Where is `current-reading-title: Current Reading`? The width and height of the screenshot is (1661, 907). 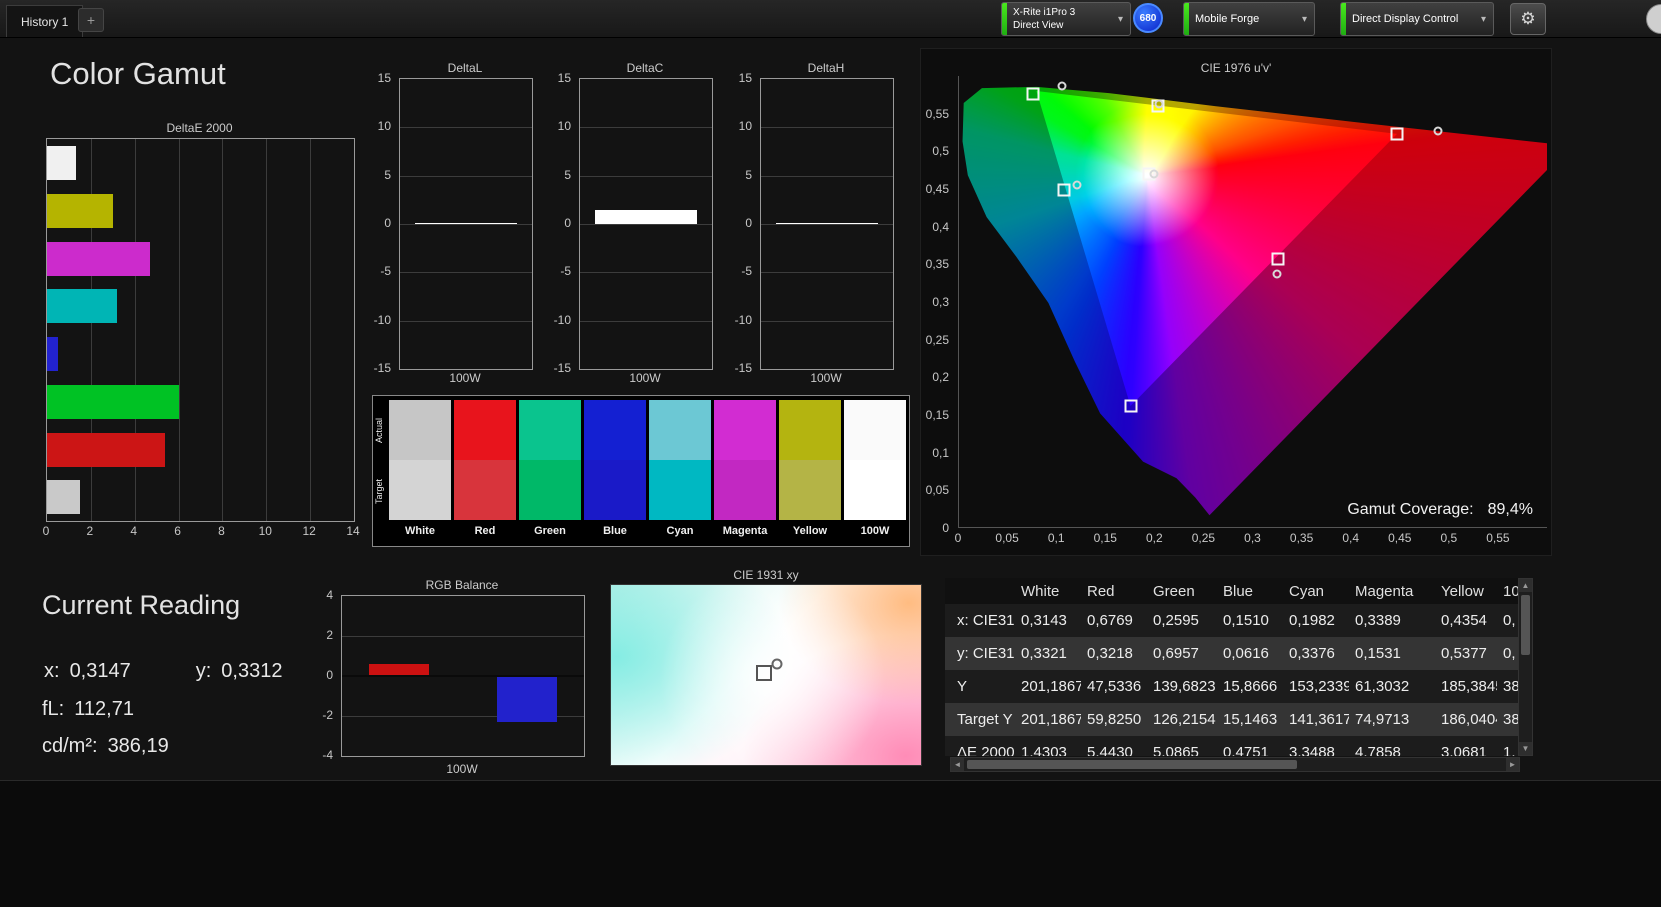 current-reading-title: Current Reading is located at coordinates (141, 605).